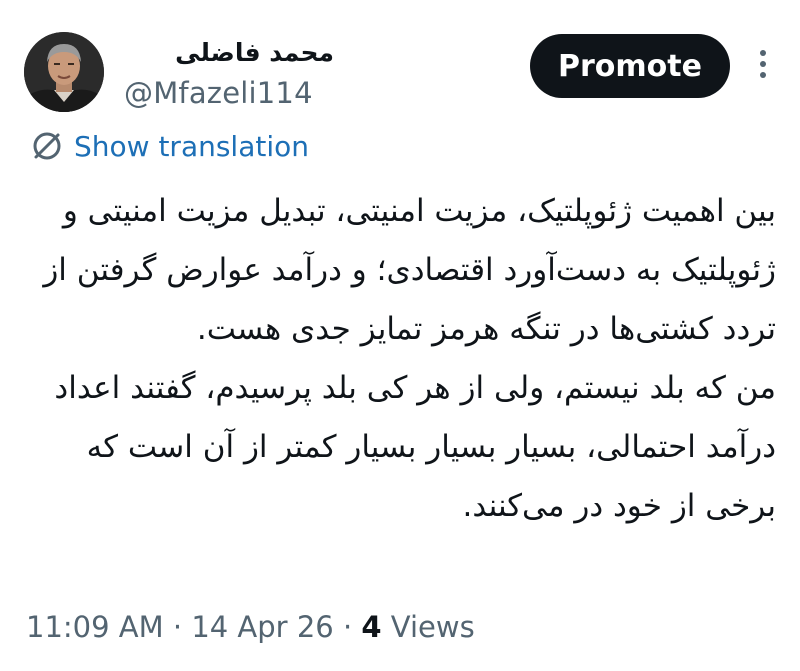  What do you see at coordinates (47, 146) in the screenshot?
I see `translate-icon` at bounding box center [47, 146].